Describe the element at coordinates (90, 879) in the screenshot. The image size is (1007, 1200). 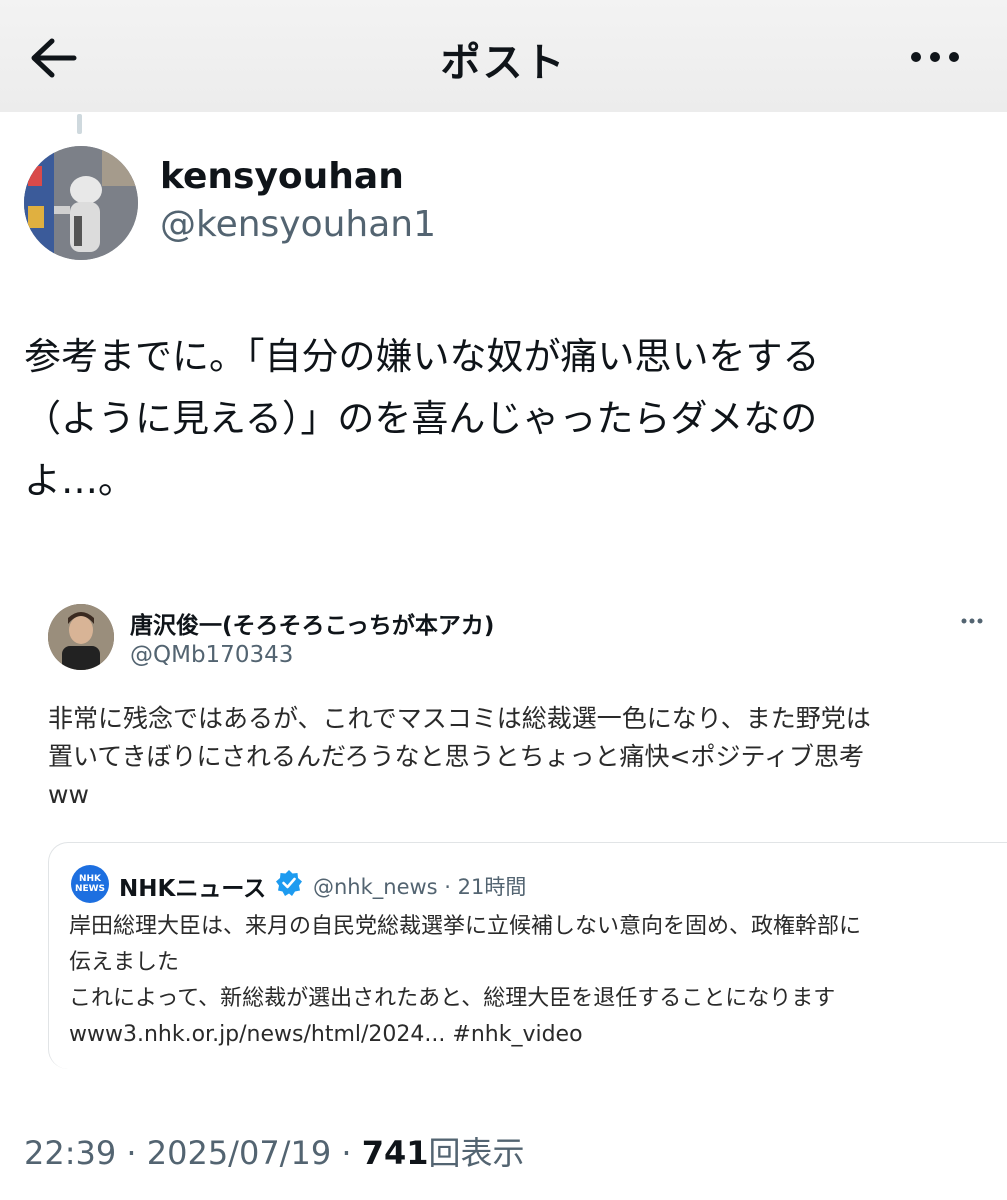
I see `nhk-logo-text-top: NHK` at that location.